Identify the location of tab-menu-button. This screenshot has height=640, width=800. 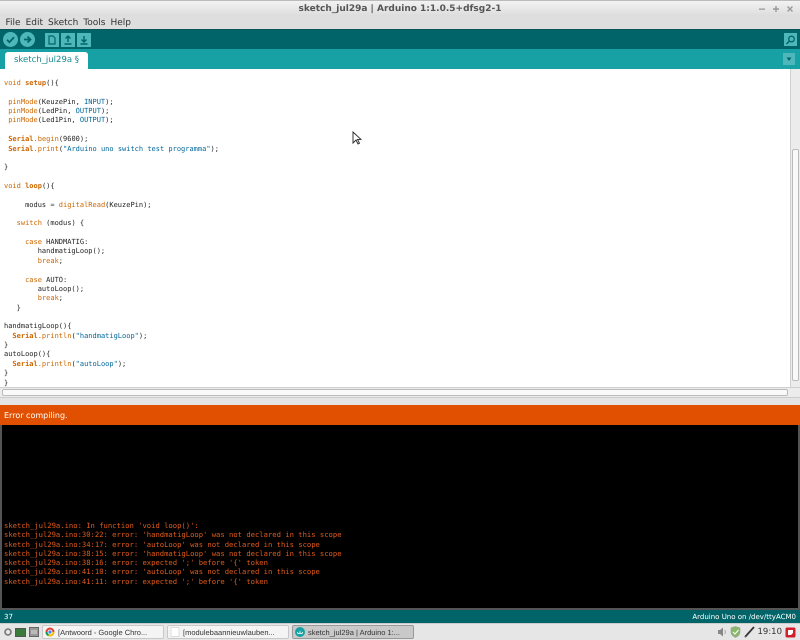
(789, 59).